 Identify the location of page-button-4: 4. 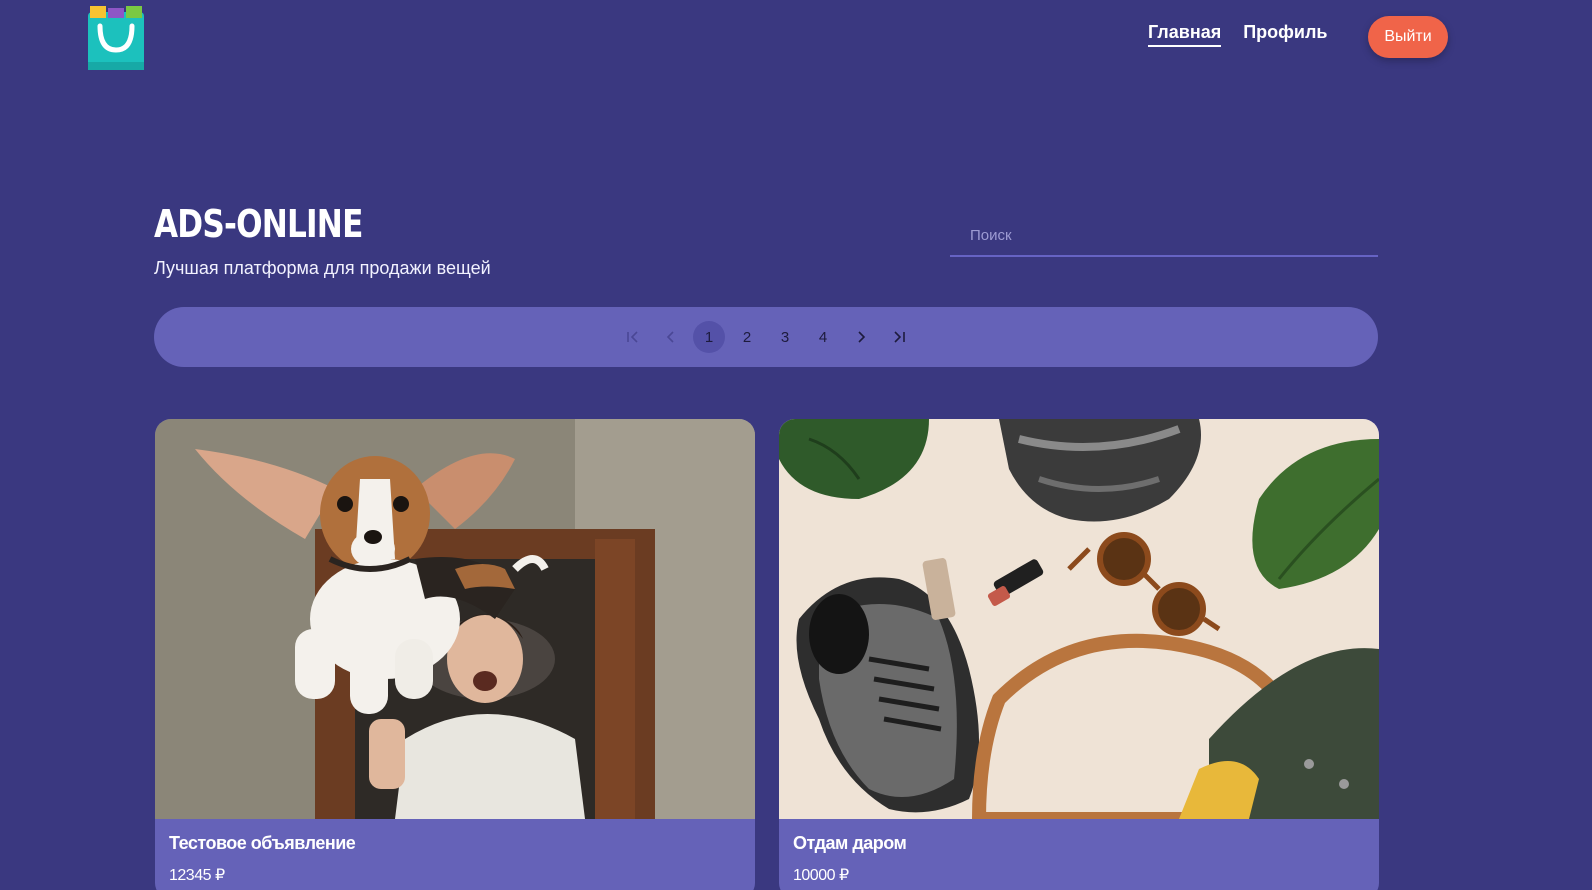
(823, 337).